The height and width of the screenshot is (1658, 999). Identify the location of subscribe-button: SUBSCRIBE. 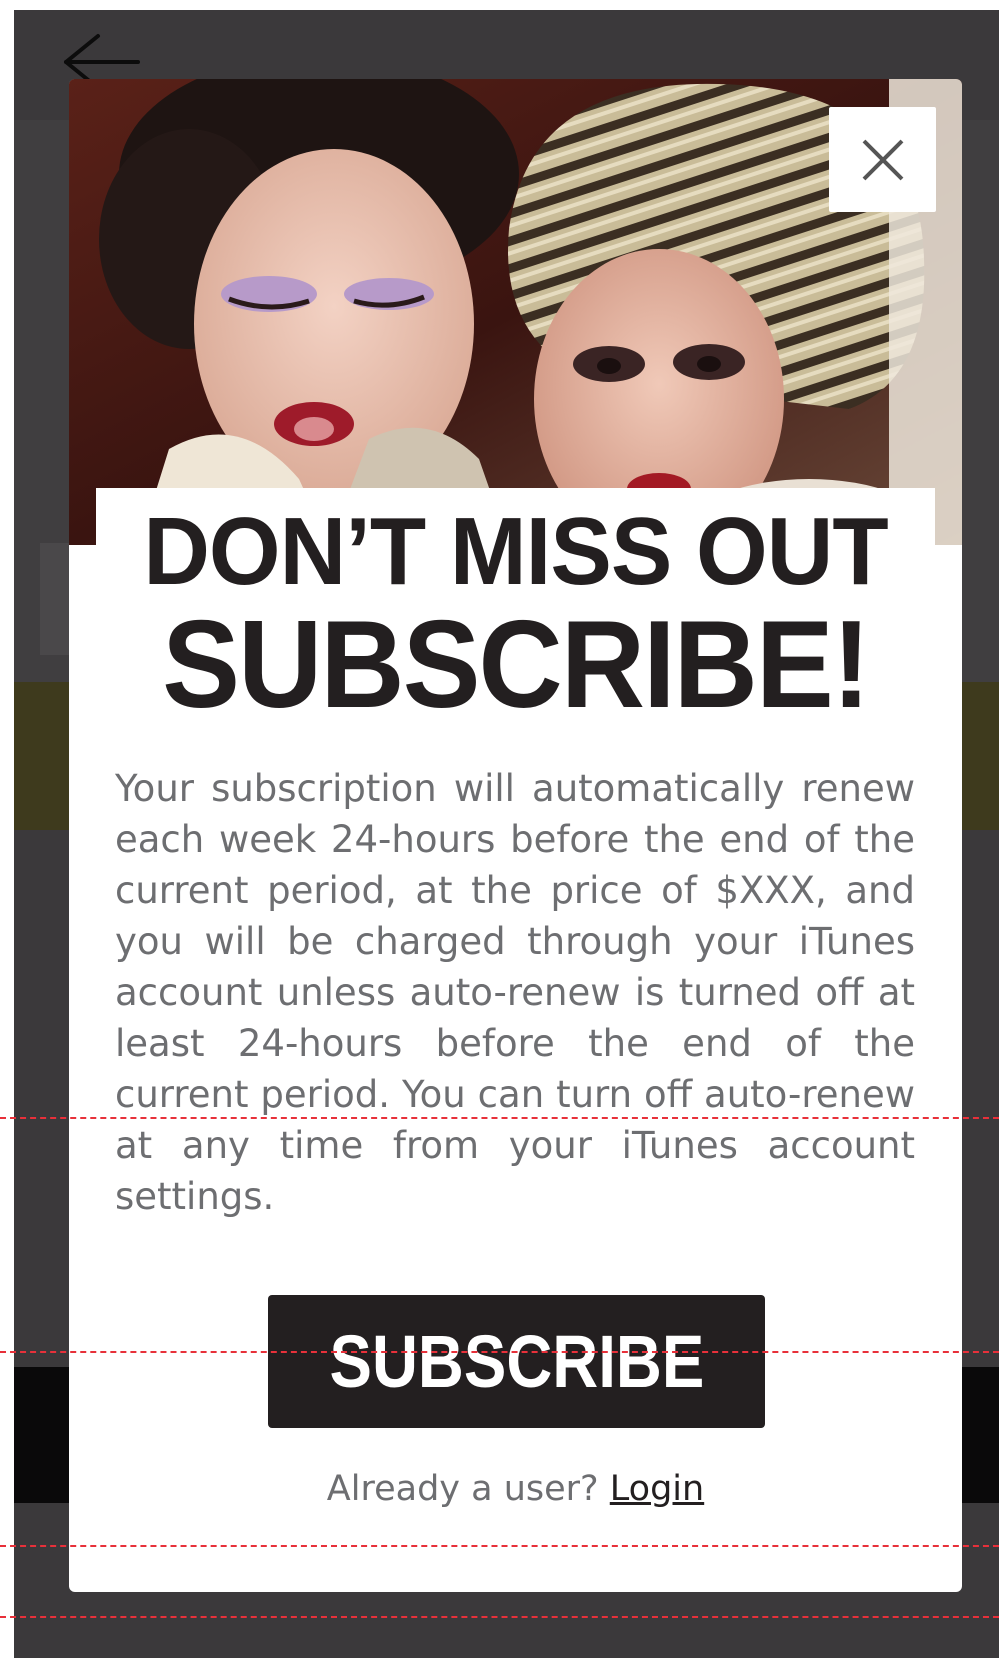
(516, 1361).